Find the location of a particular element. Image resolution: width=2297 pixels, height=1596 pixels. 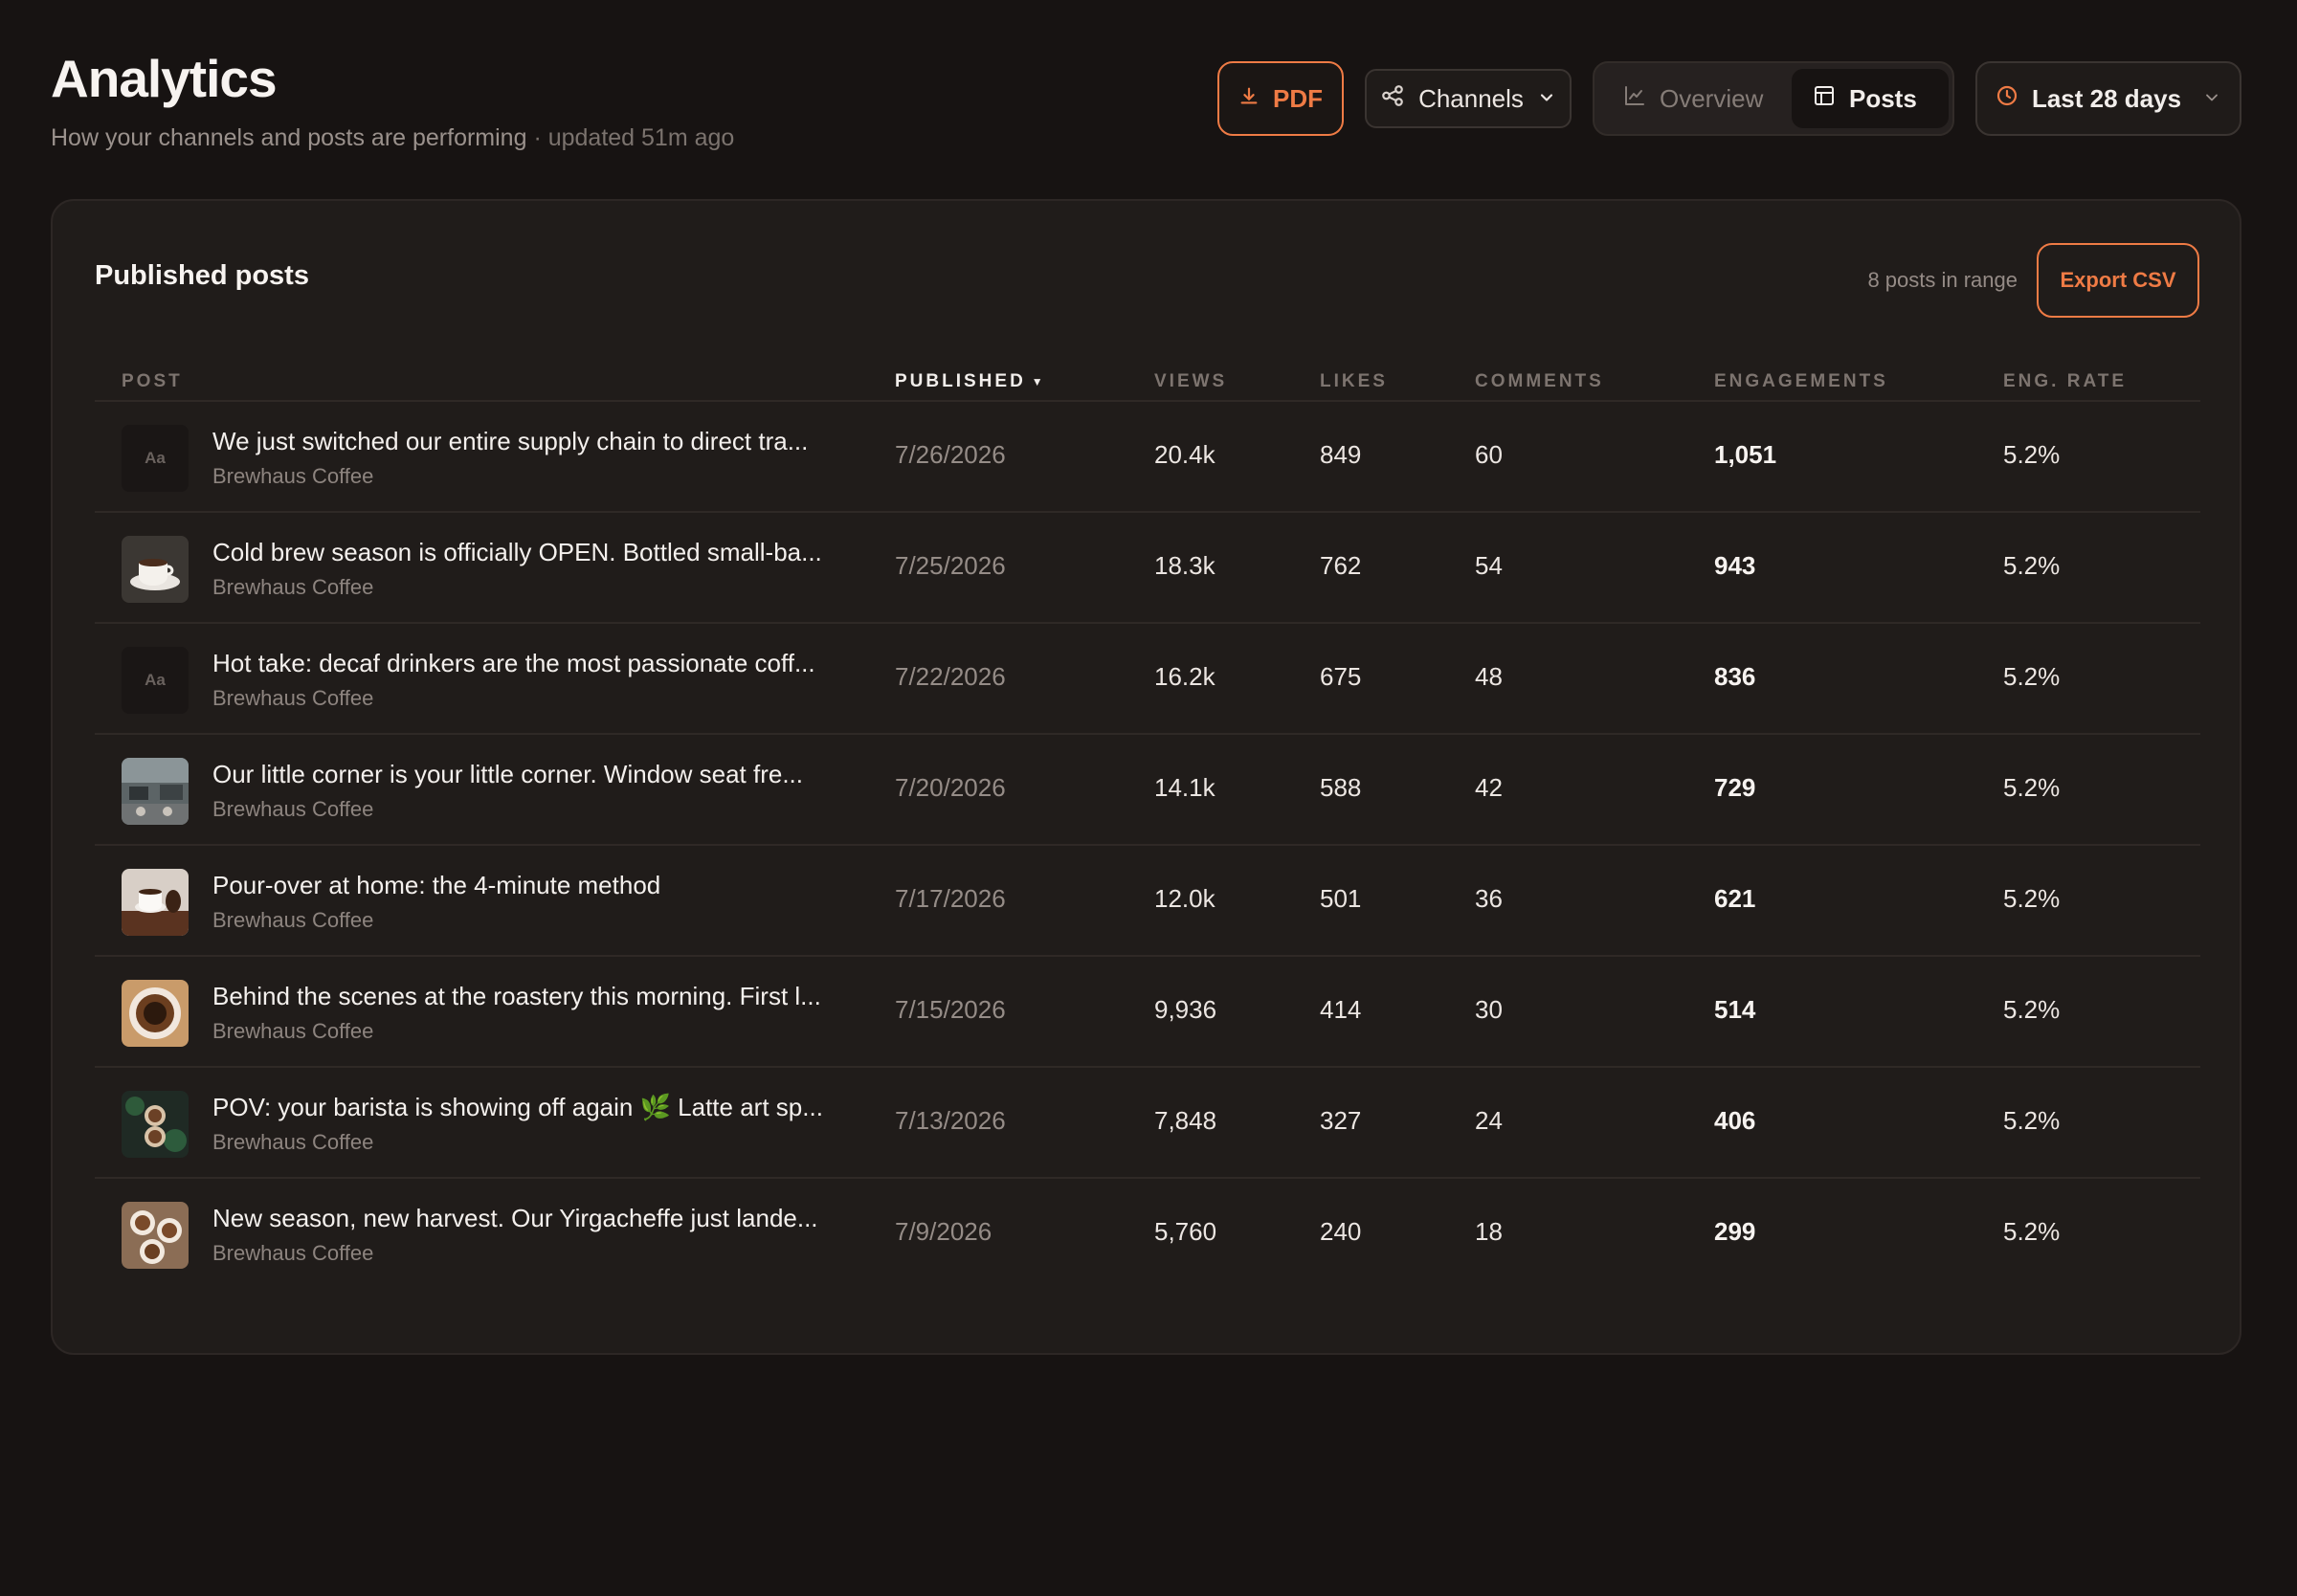

cell-comments: 18 is located at coordinates (1489, 1232).